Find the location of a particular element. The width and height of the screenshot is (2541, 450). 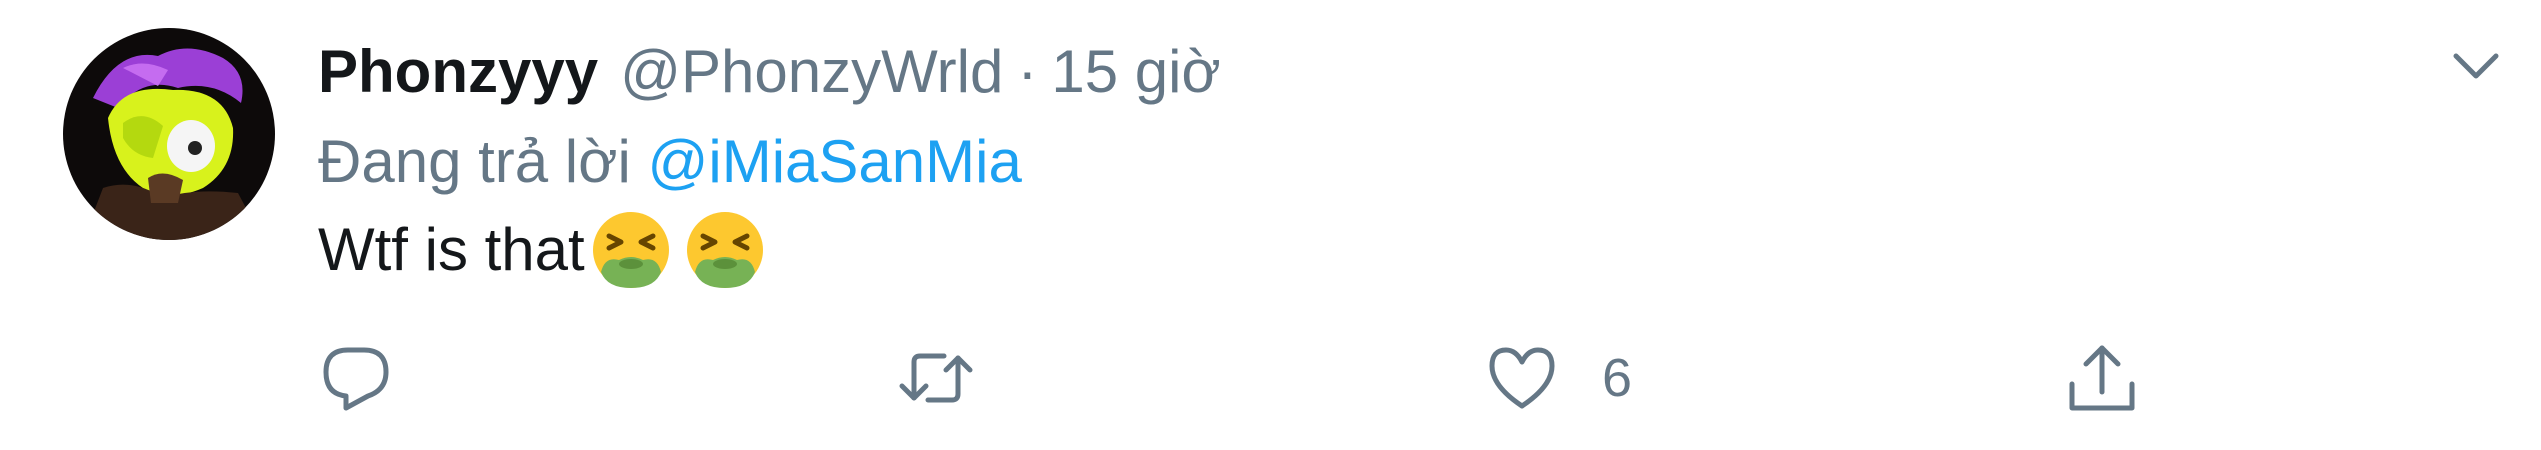

reply-icon is located at coordinates (356, 379).